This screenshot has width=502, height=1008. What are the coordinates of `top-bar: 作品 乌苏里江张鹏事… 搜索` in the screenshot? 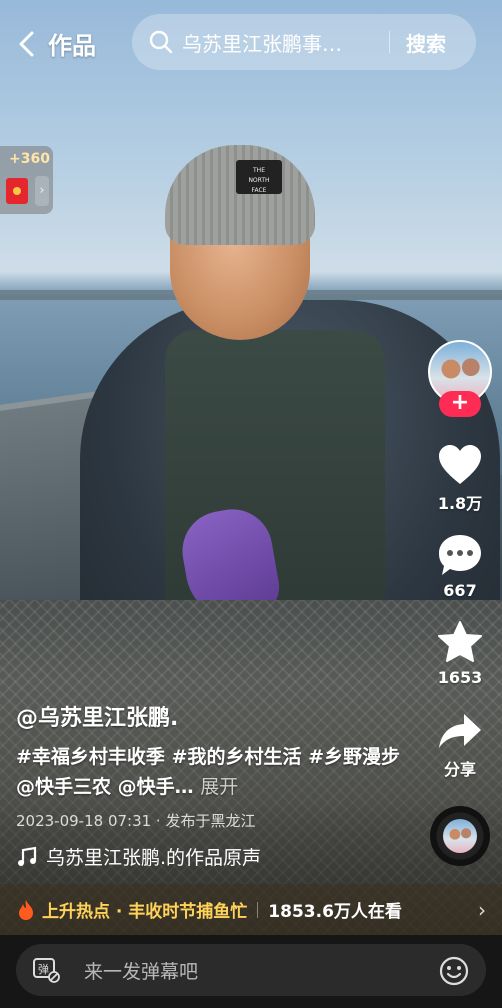 It's located at (251, 42).